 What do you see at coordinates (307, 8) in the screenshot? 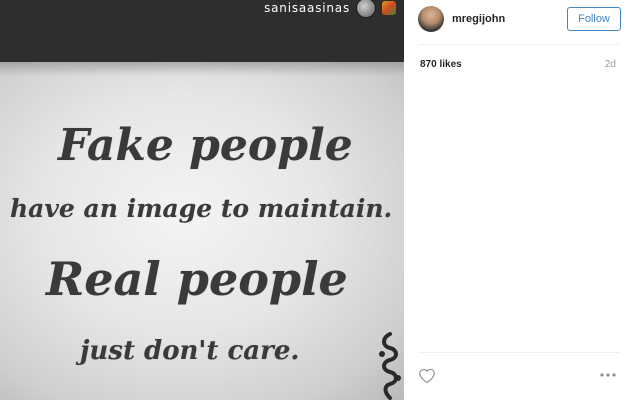
I see `overlay-username: sanisaasinas` at bounding box center [307, 8].